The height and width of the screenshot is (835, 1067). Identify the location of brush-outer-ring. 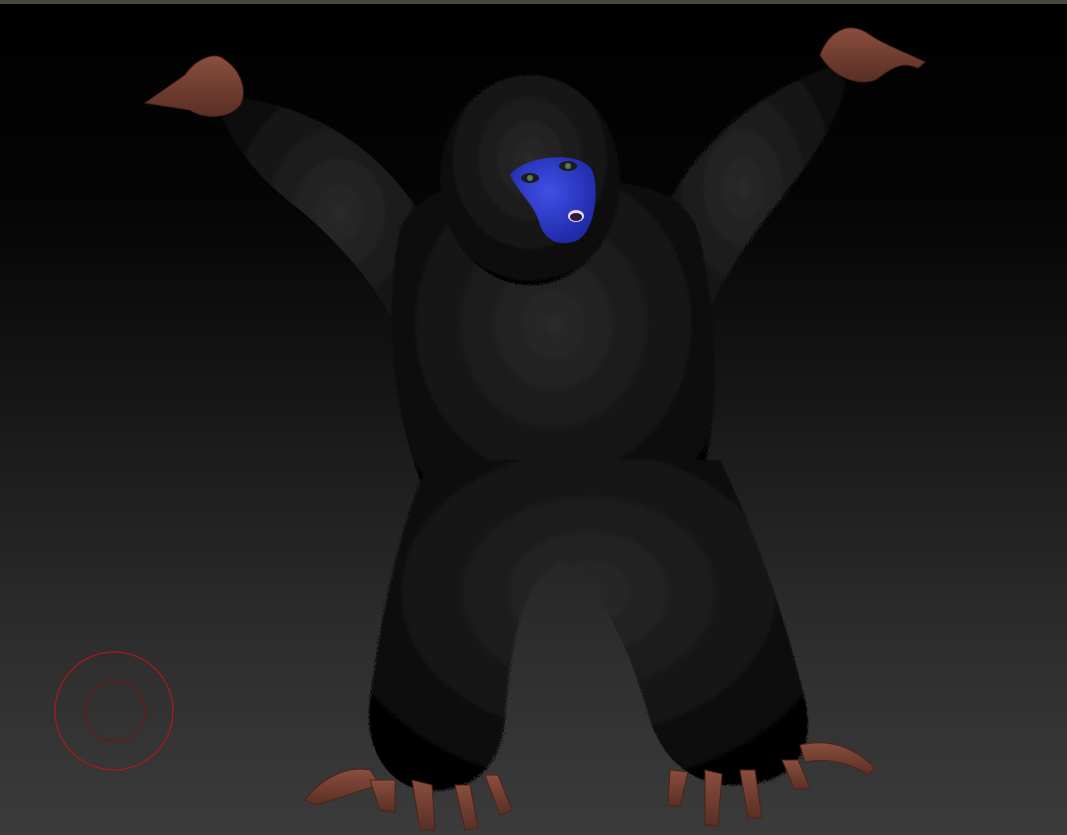
(114, 711).